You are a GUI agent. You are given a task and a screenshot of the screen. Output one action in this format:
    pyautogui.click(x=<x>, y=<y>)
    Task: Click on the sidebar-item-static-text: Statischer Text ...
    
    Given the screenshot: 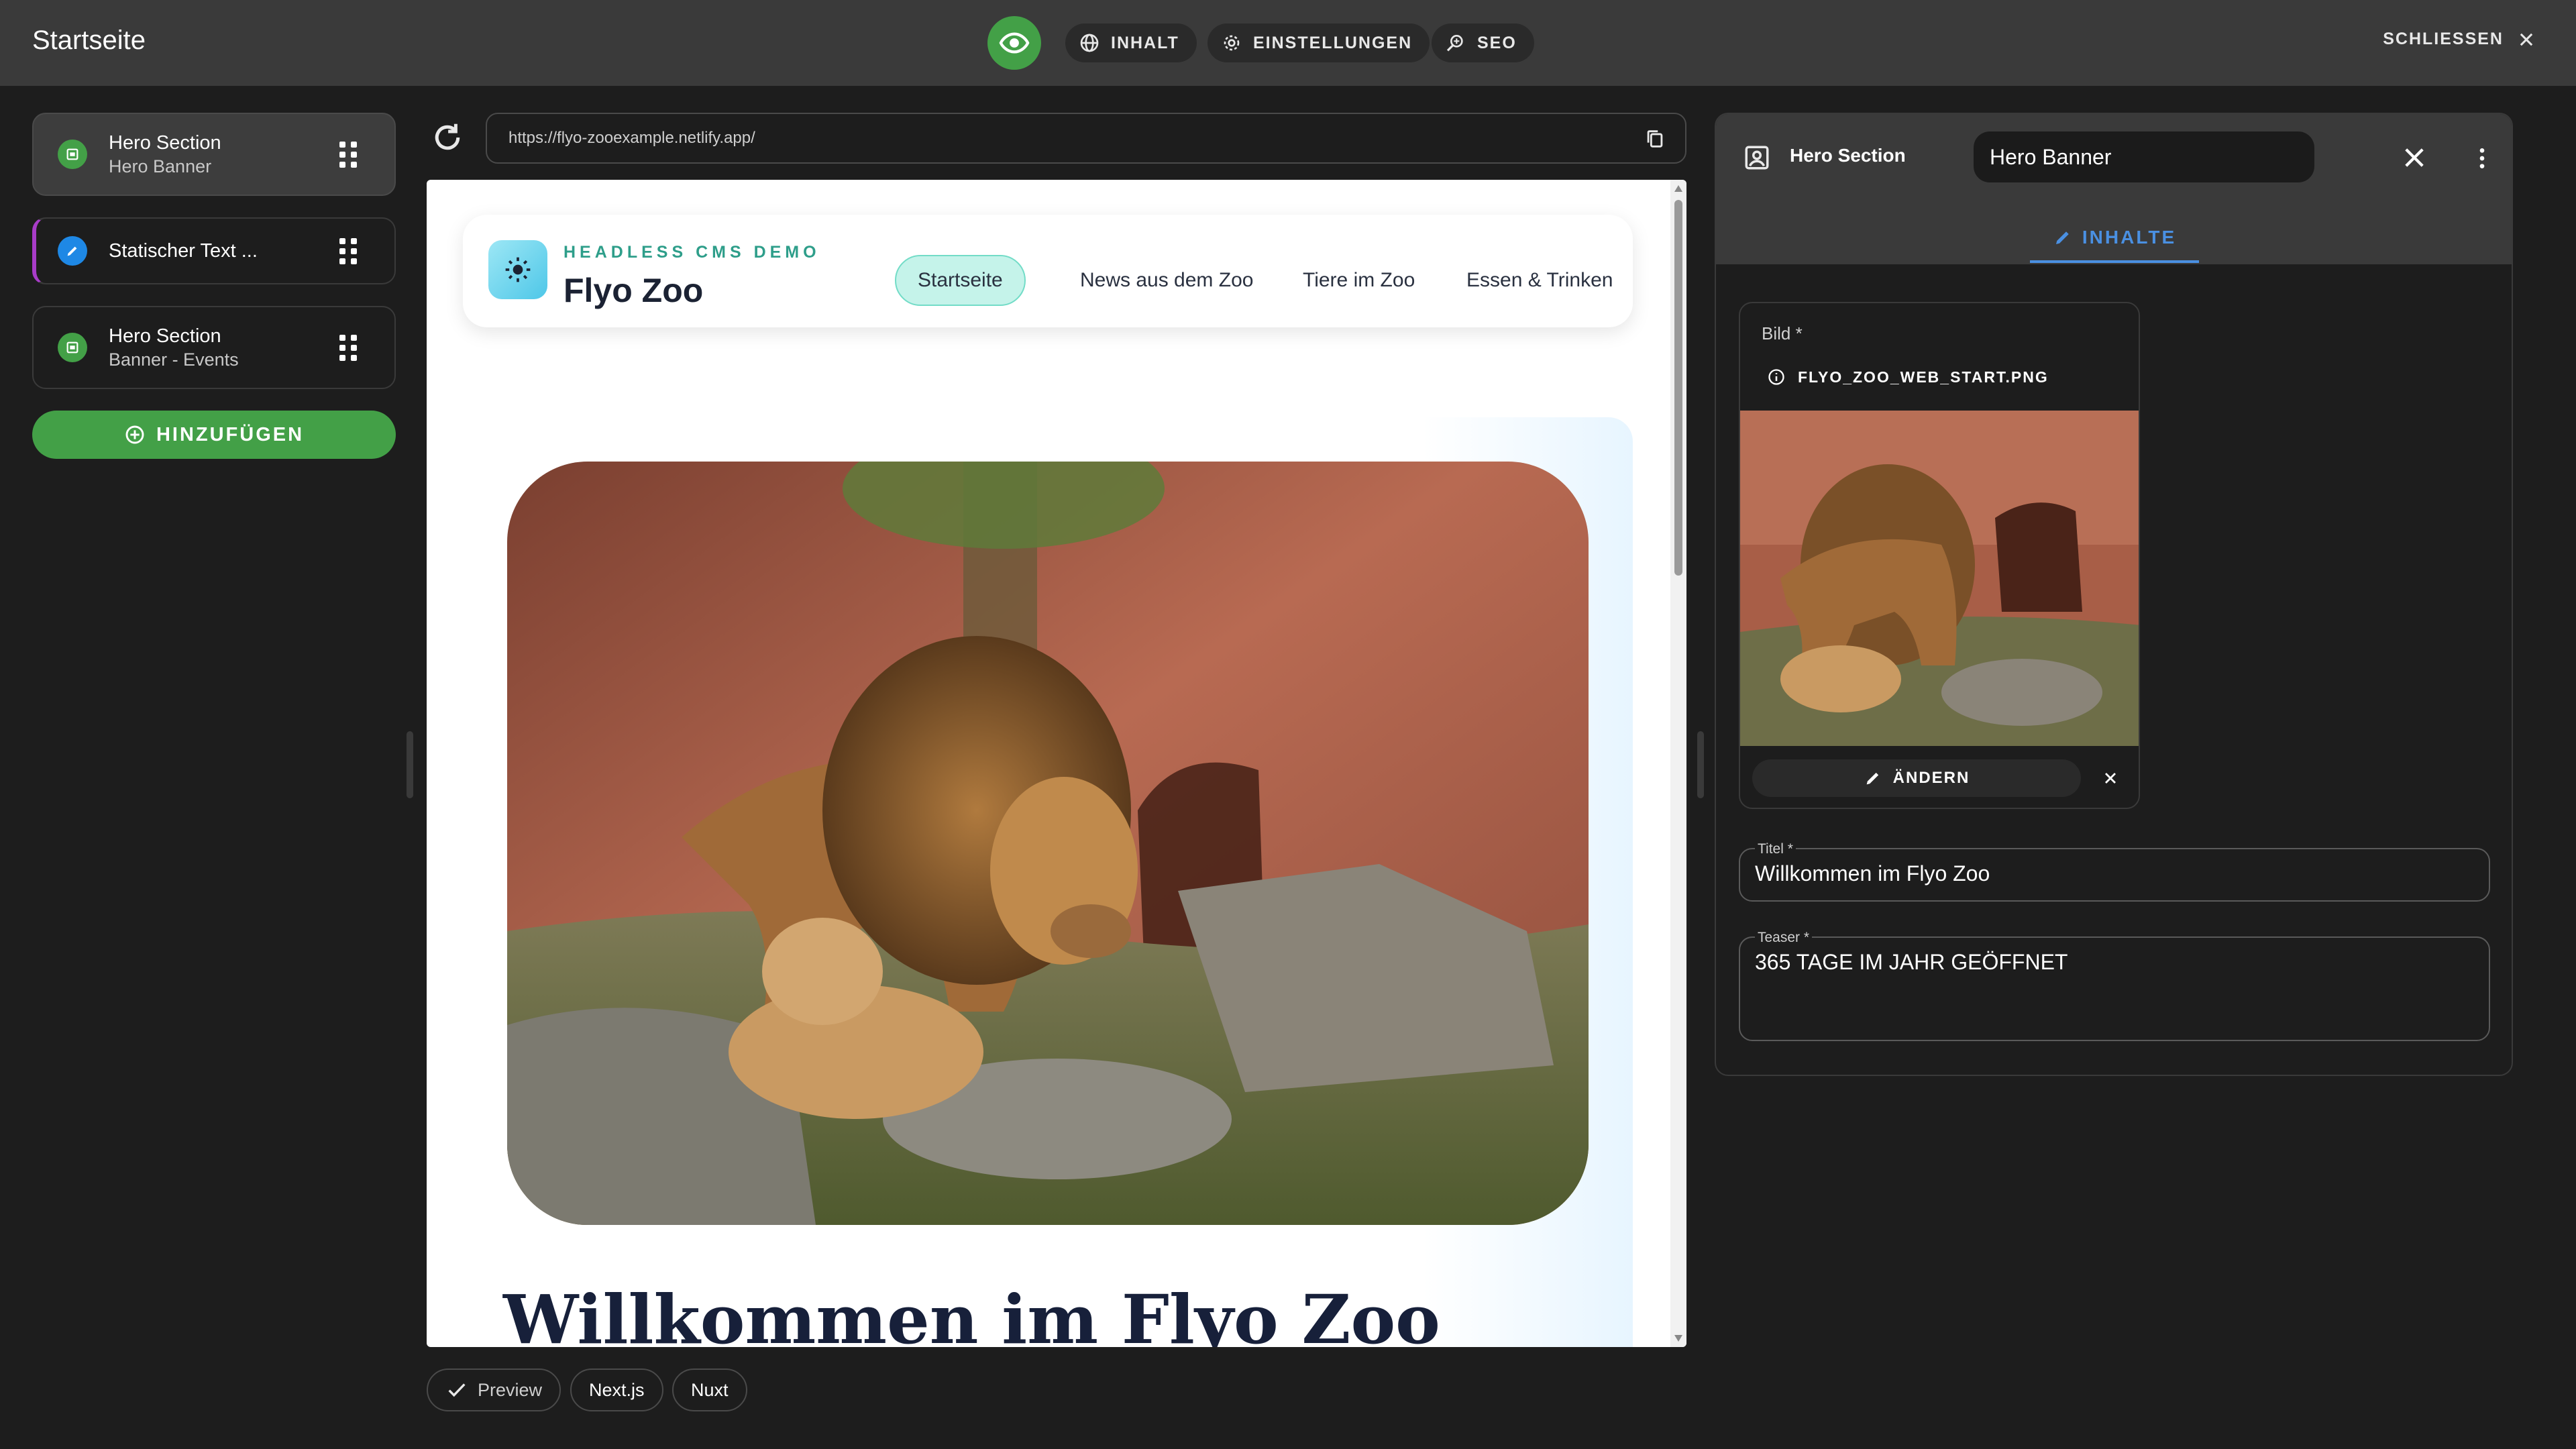 What is the action you would take?
    pyautogui.click(x=214, y=250)
    